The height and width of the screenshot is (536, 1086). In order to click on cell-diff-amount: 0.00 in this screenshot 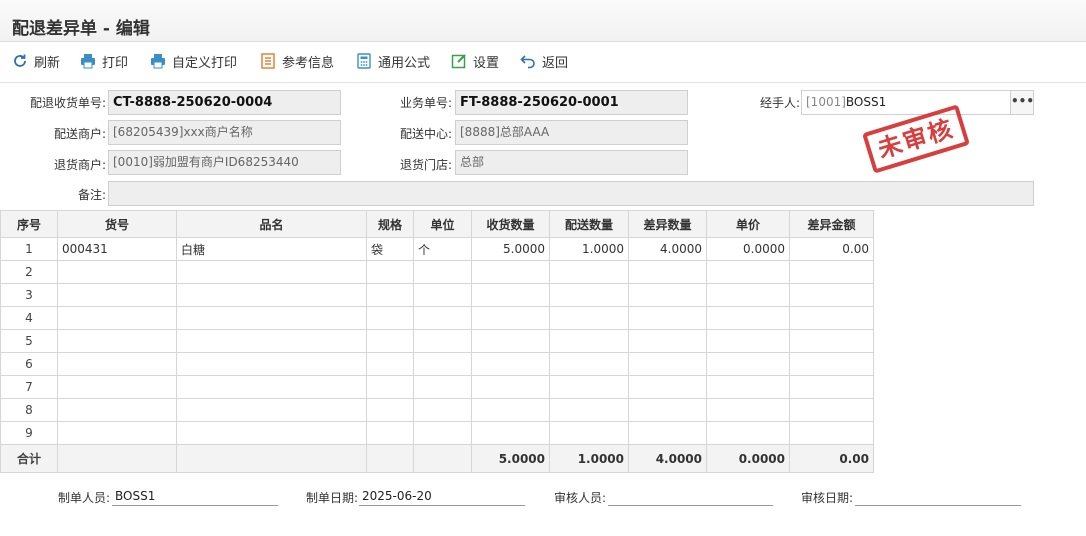, I will do `click(831, 249)`.